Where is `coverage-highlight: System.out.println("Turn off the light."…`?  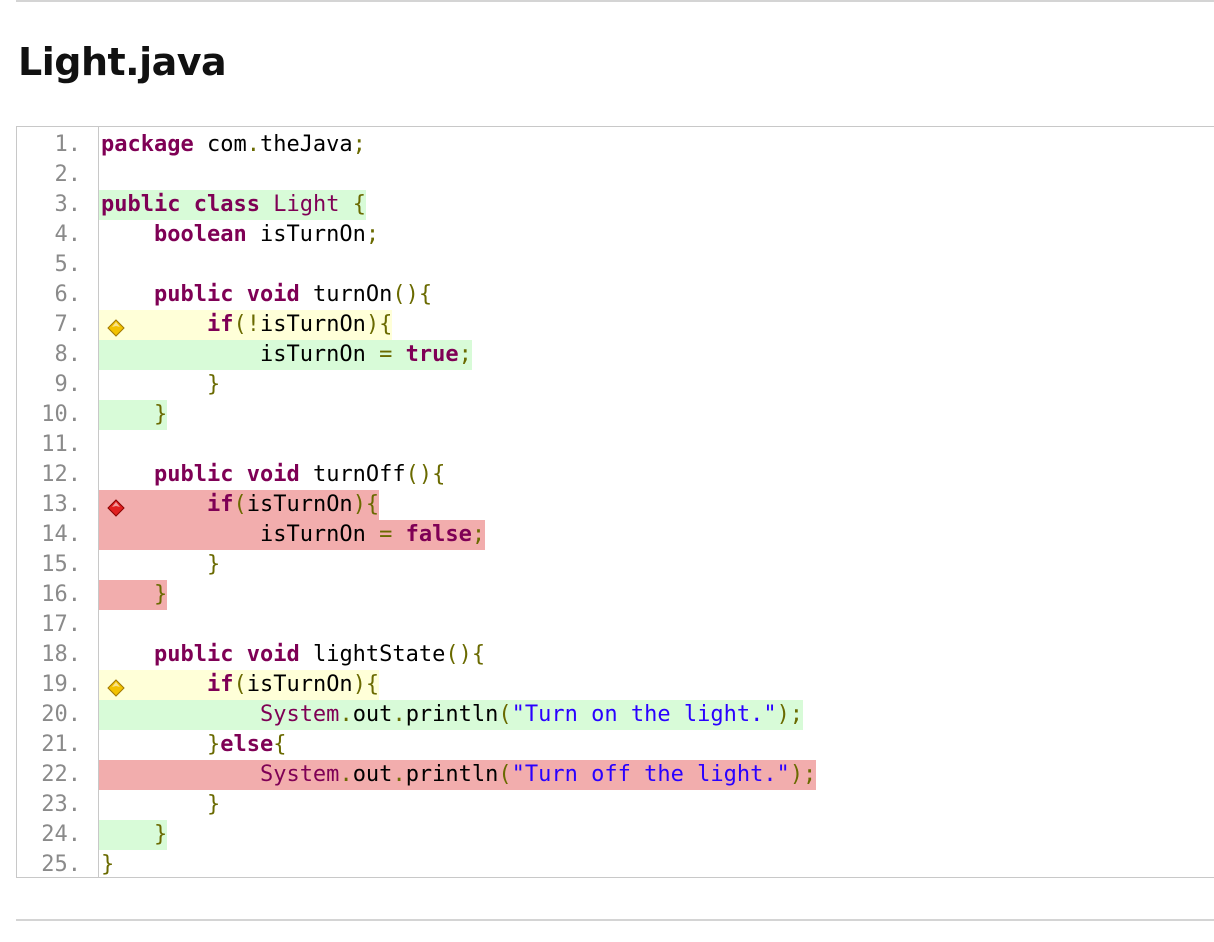
coverage-highlight: System.out.println("Turn off the light."… is located at coordinates (458, 775).